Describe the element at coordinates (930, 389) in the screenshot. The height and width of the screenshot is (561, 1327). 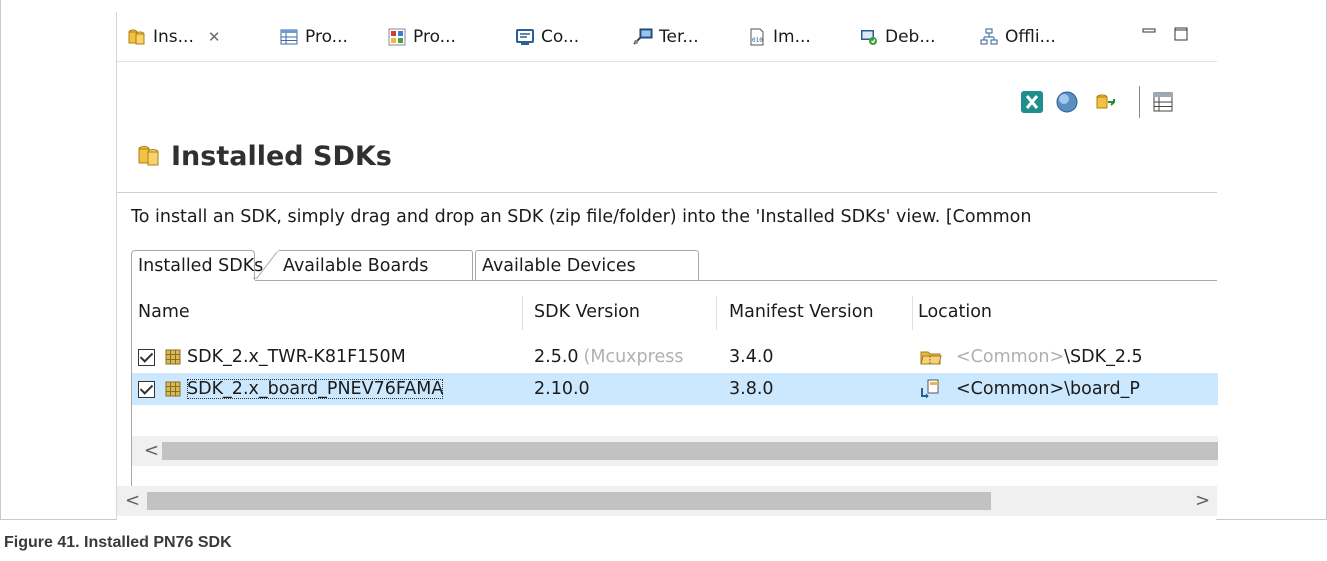
I see `folder-link-icon` at that location.